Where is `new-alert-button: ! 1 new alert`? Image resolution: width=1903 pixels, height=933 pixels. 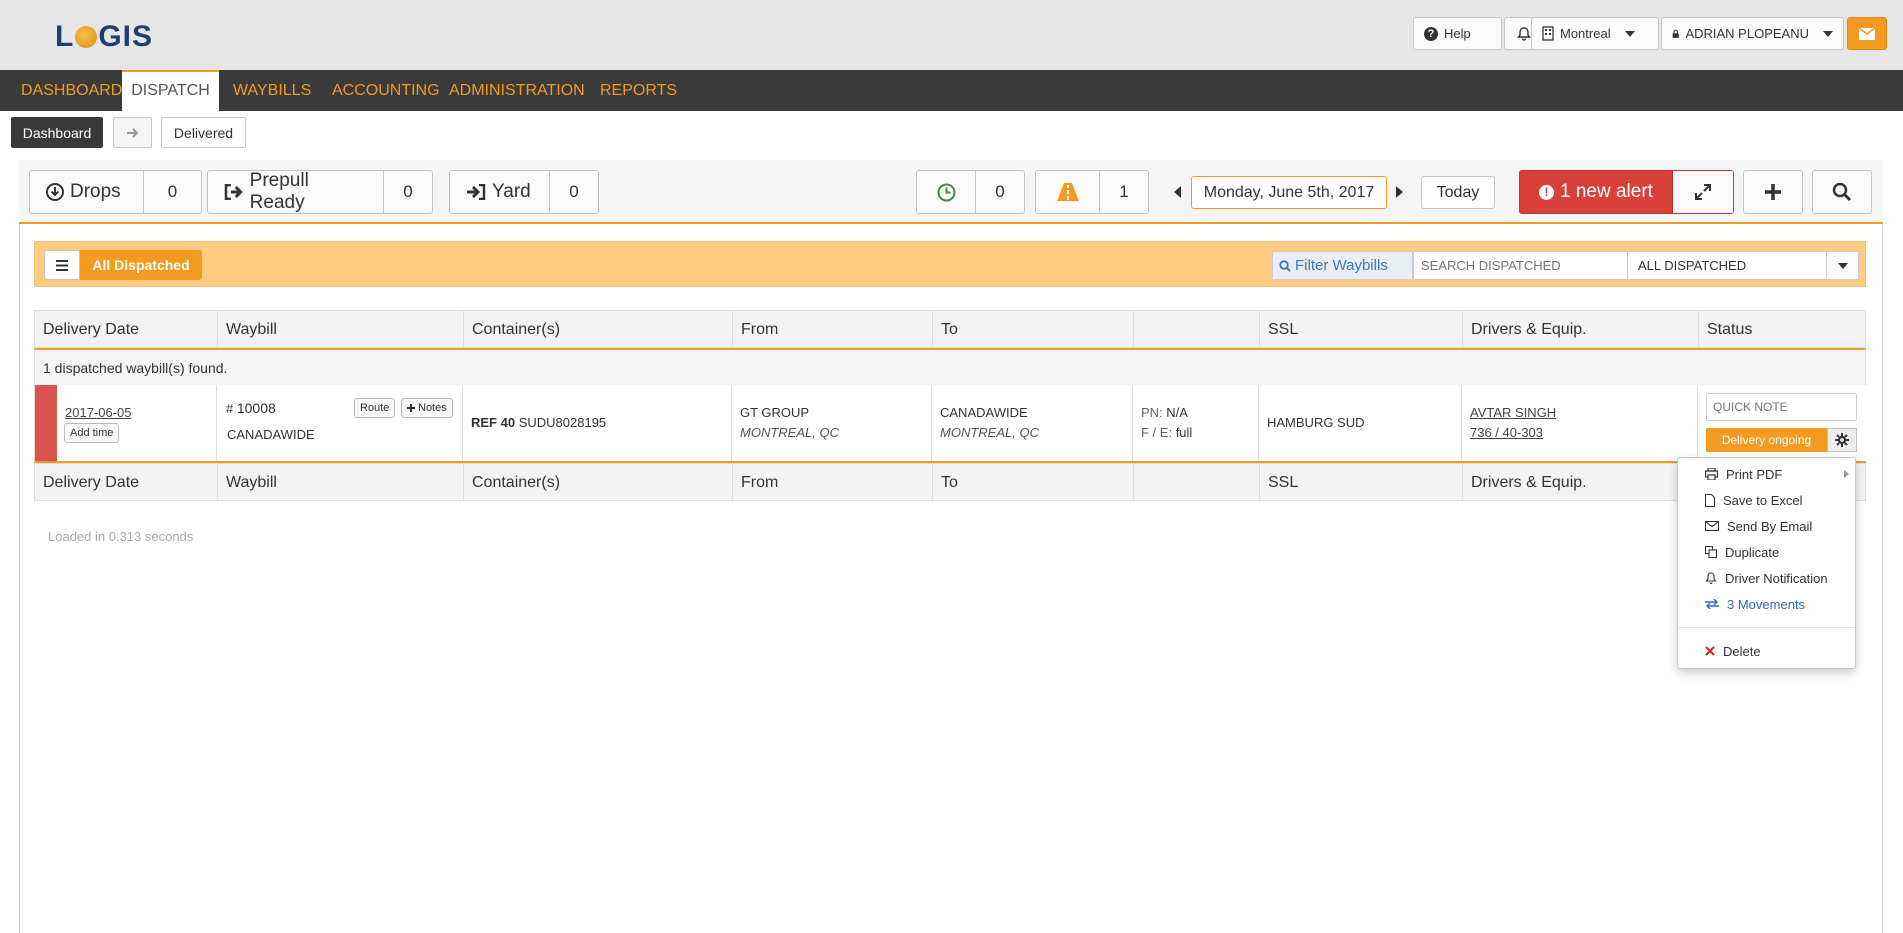 new-alert-button: ! 1 new alert is located at coordinates (1626, 192).